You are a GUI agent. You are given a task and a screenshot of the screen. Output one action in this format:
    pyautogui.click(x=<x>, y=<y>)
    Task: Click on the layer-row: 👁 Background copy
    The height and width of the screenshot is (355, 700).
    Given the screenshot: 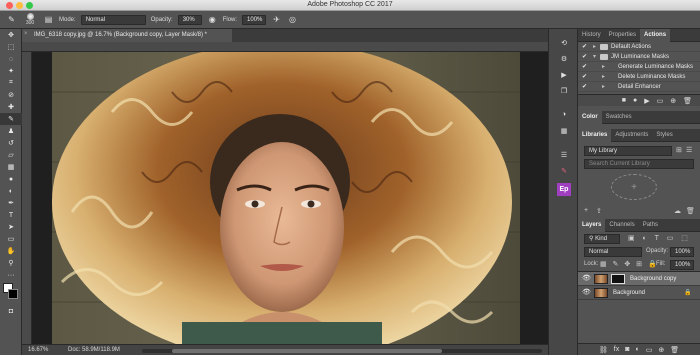 What is the action you would take?
    pyautogui.click(x=639, y=279)
    